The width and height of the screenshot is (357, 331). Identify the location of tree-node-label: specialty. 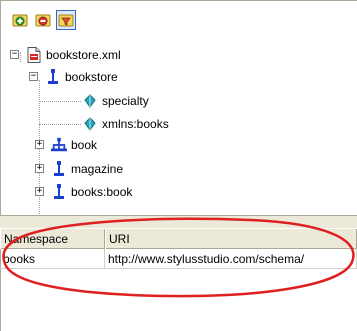
(125, 101).